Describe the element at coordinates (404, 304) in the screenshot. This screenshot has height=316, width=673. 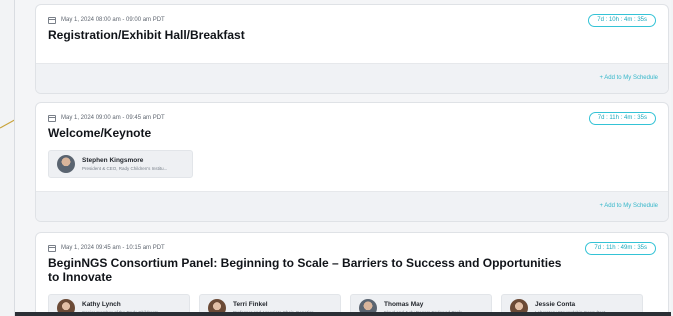
I see `speaker-name: Thomas May` at that location.